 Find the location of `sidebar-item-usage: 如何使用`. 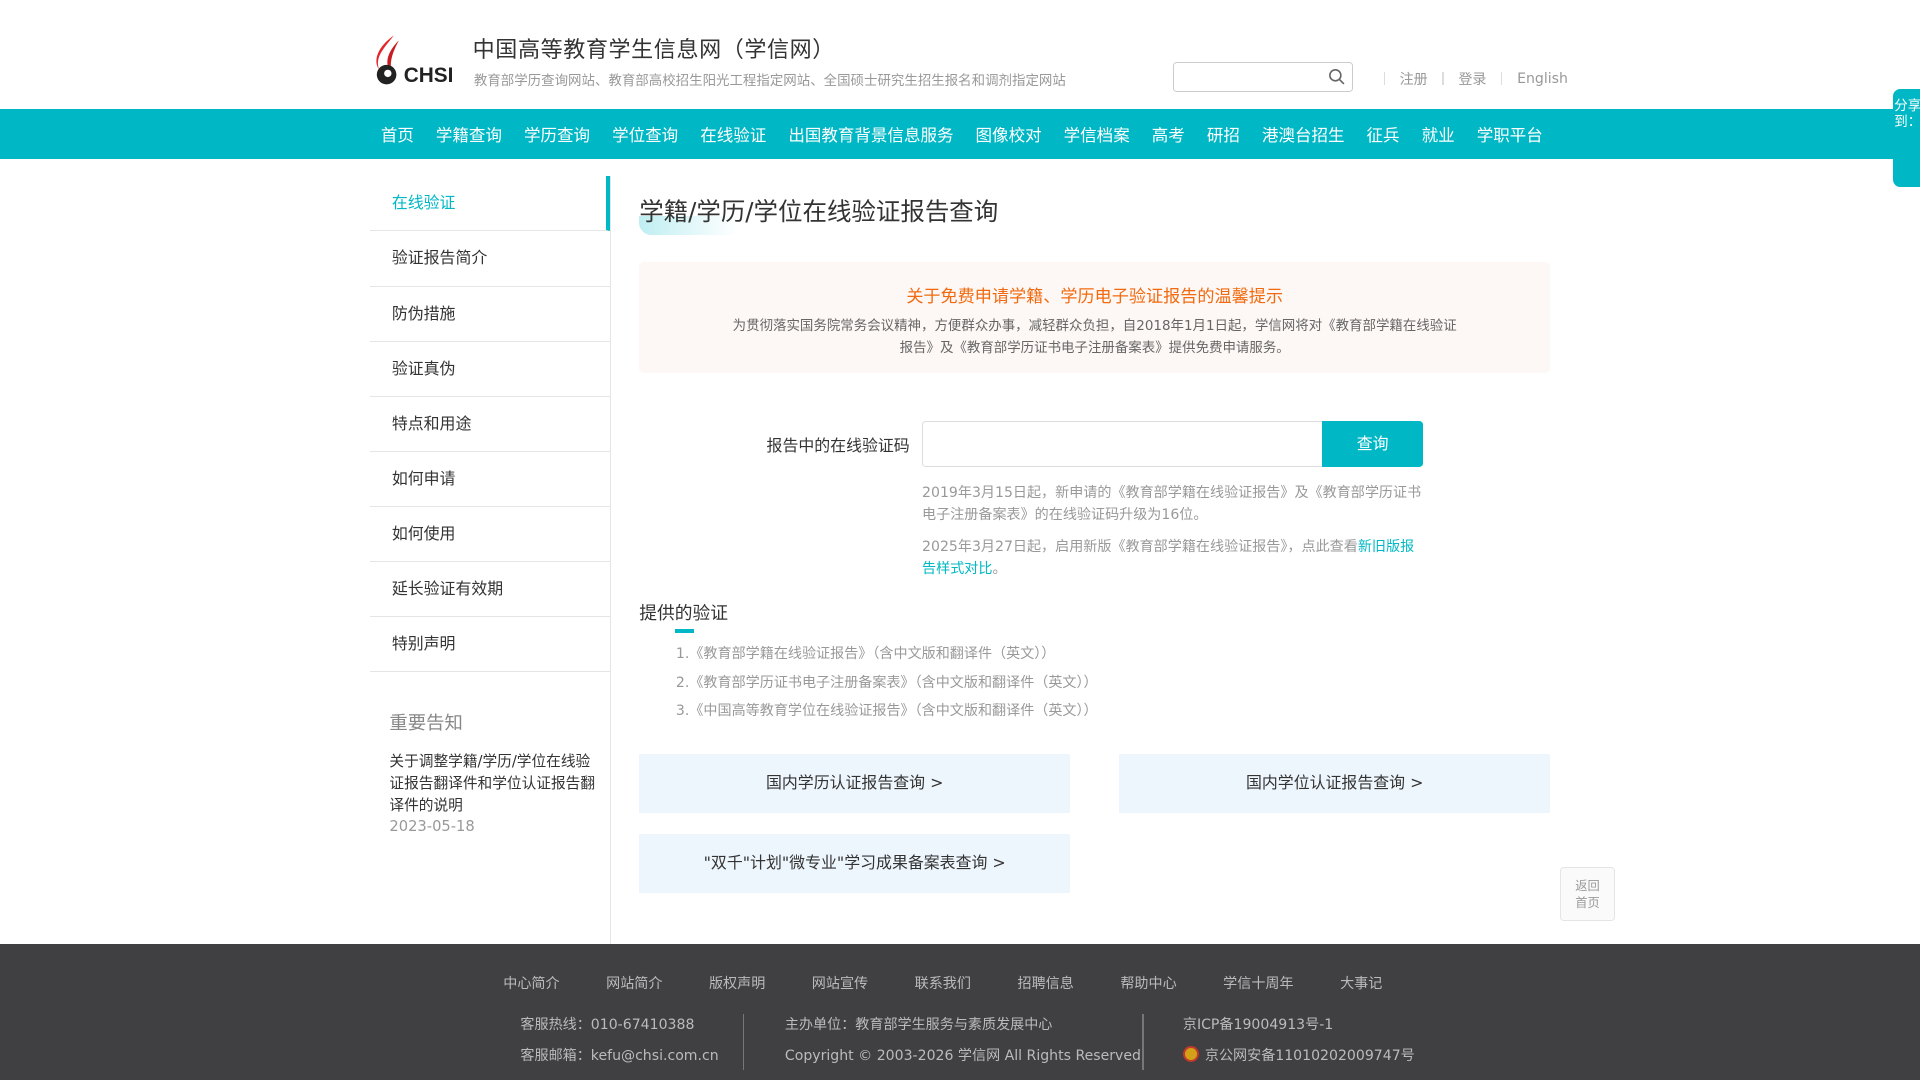

sidebar-item-usage: 如何使用 is located at coordinates (490, 534).